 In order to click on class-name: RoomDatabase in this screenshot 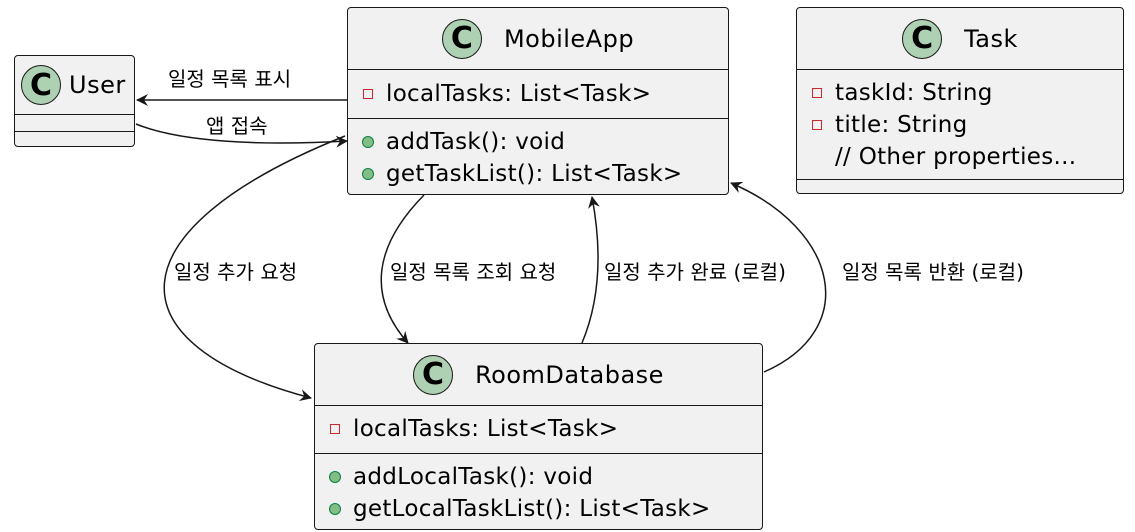, I will do `click(569, 374)`.